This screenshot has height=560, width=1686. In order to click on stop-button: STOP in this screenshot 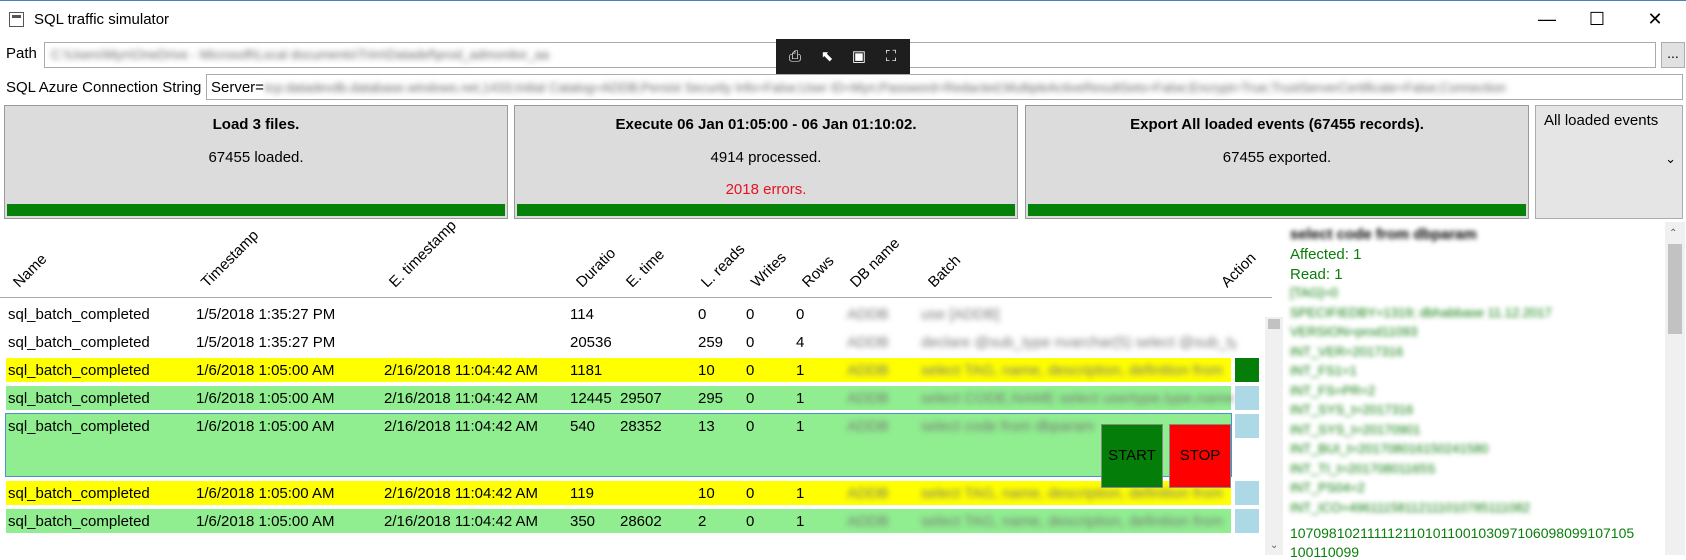, I will do `click(1200, 456)`.